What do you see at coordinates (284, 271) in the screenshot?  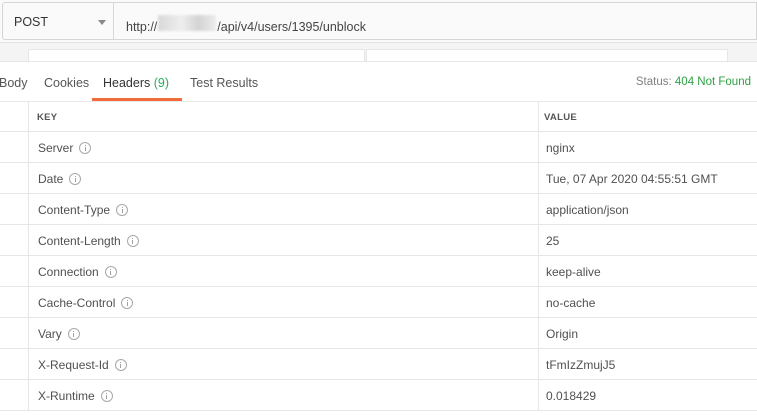 I see `header-key-cell: Connection` at bounding box center [284, 271].